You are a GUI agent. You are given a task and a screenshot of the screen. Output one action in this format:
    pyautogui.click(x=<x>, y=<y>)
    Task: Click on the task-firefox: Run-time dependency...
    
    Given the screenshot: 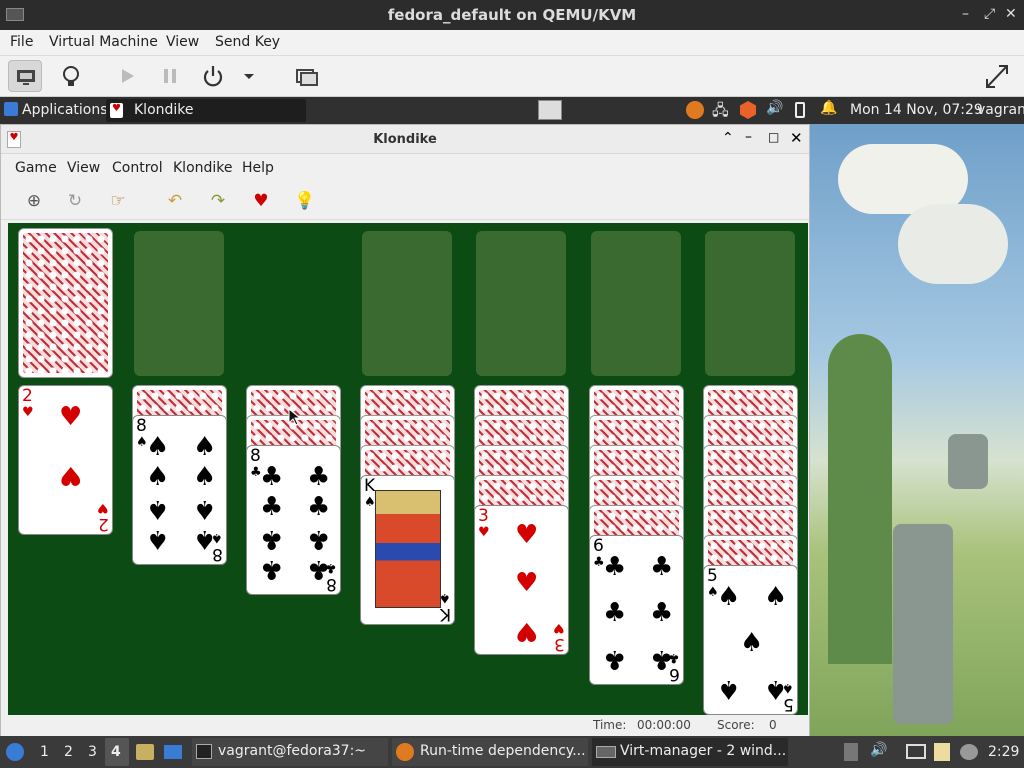 What is the action you would take?
    pyautogui.click(x=490, y=752)
    